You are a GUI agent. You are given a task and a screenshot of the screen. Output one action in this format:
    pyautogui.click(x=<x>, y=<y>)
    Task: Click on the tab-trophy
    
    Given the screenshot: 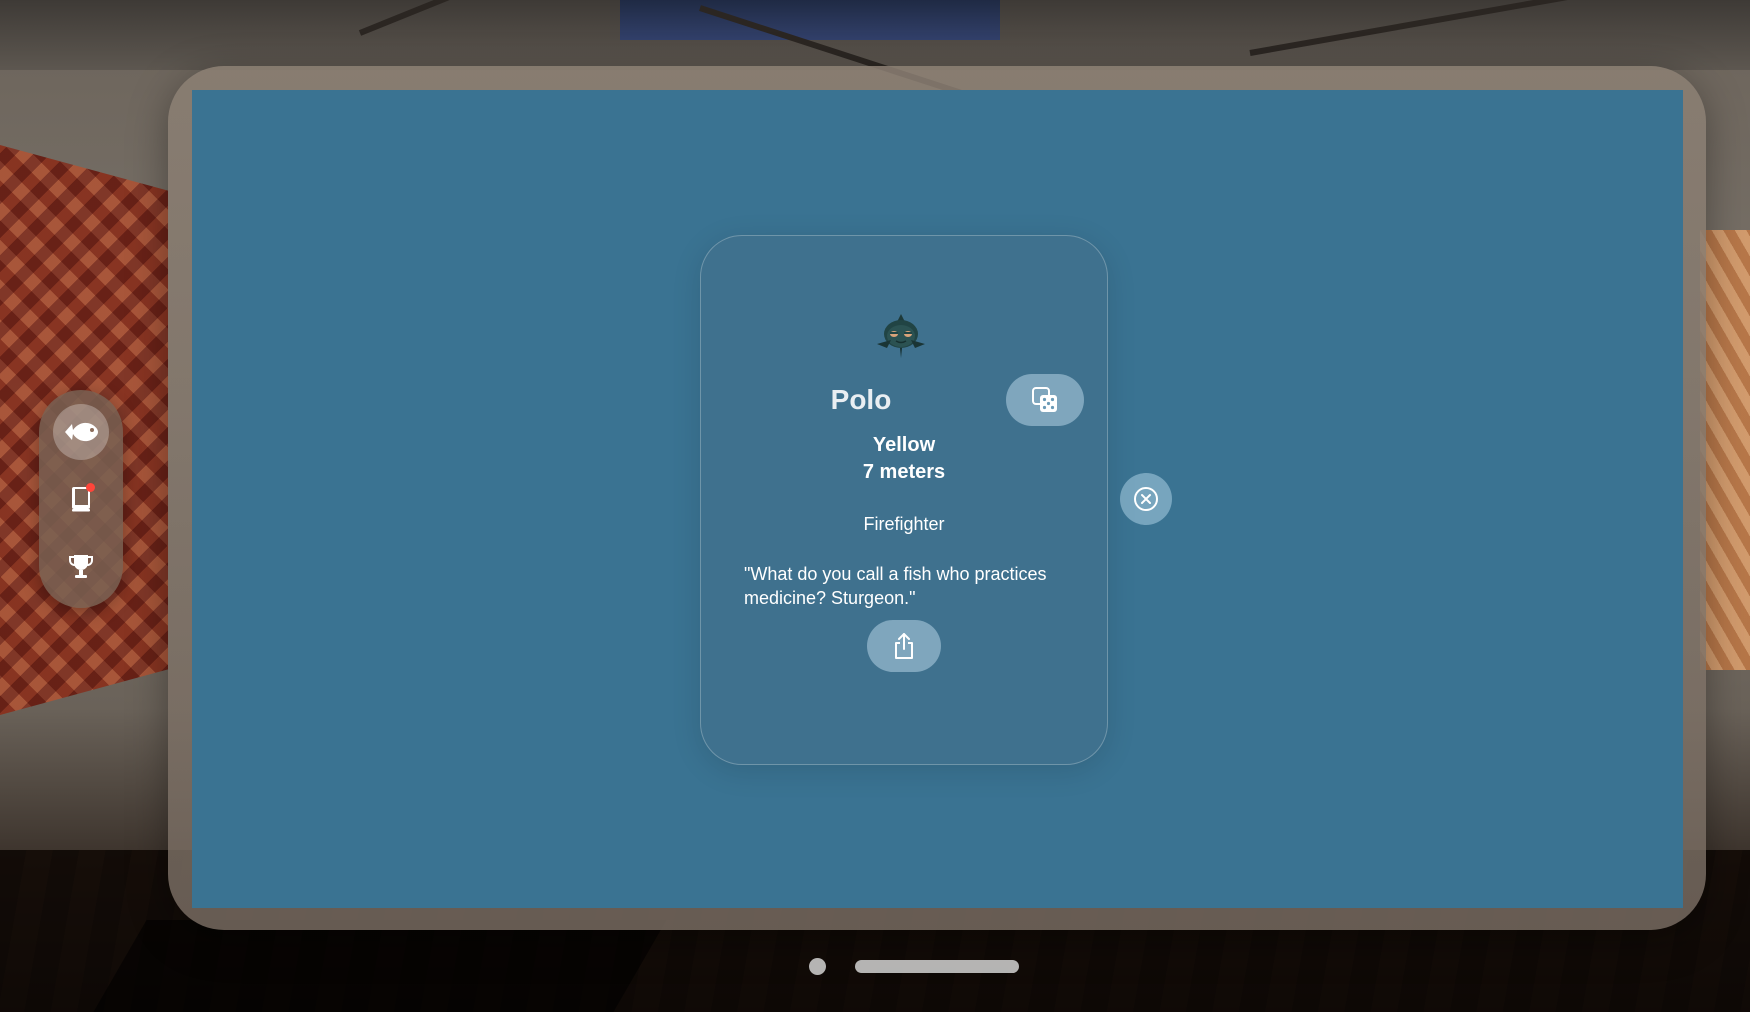 What is the action you would take?
    pyautogui.click(x=81, y=566)
    